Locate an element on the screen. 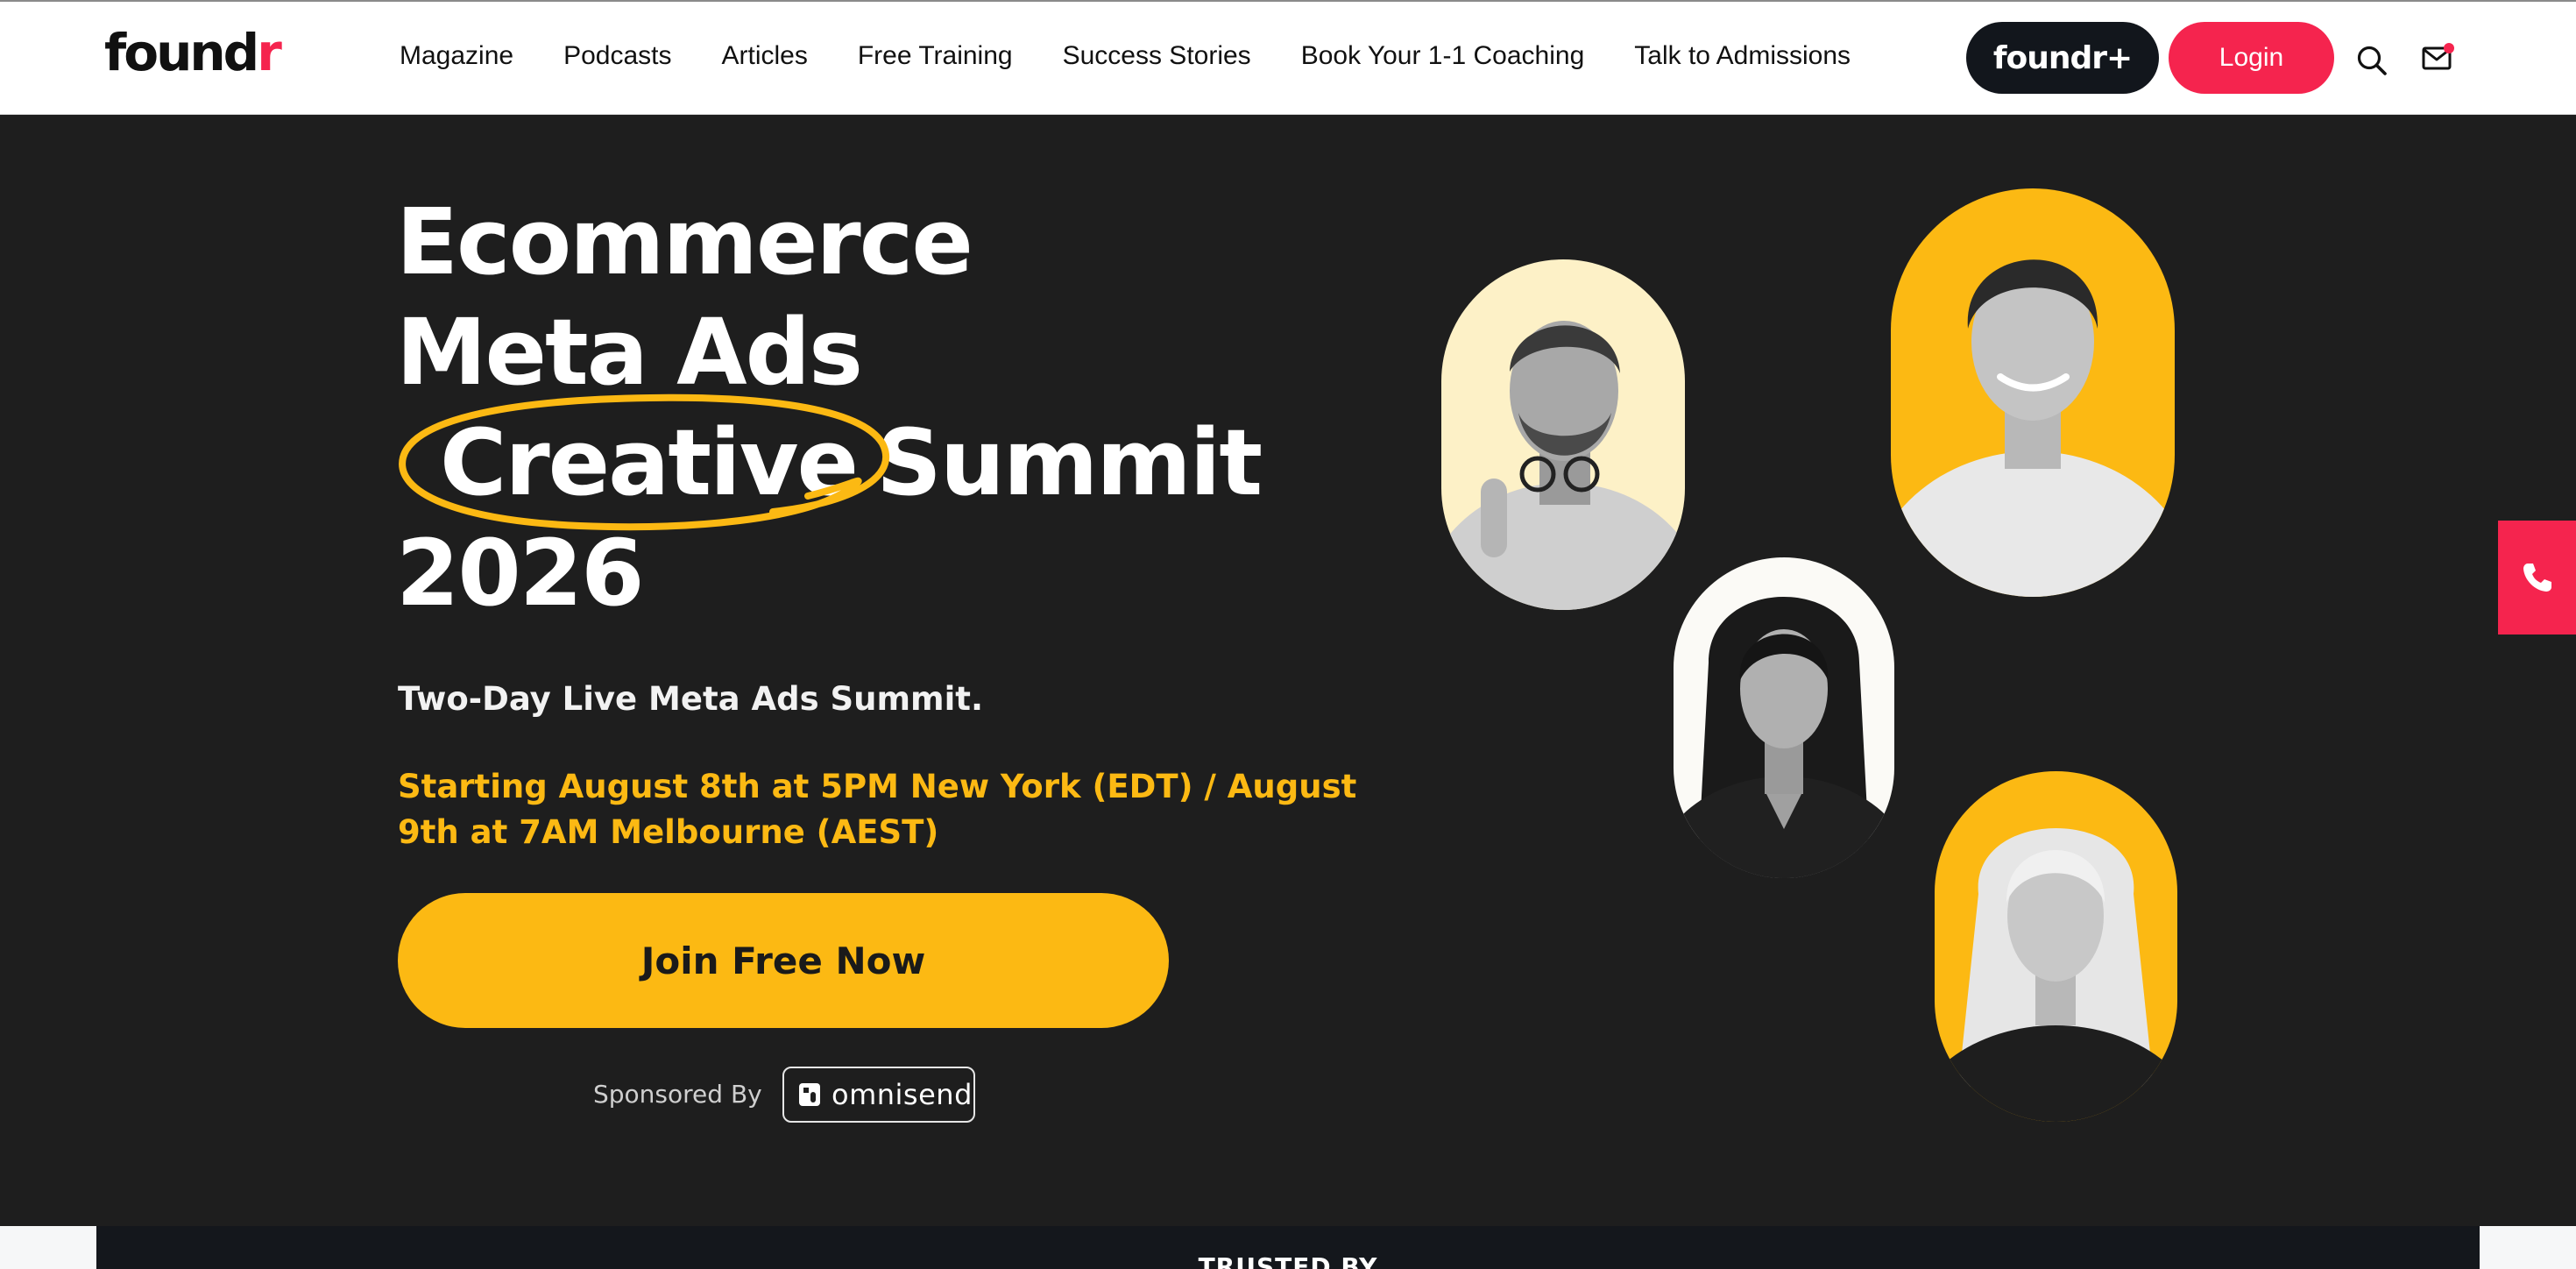  sponsor-name: omnisend is located at coordinates (902, 1094).